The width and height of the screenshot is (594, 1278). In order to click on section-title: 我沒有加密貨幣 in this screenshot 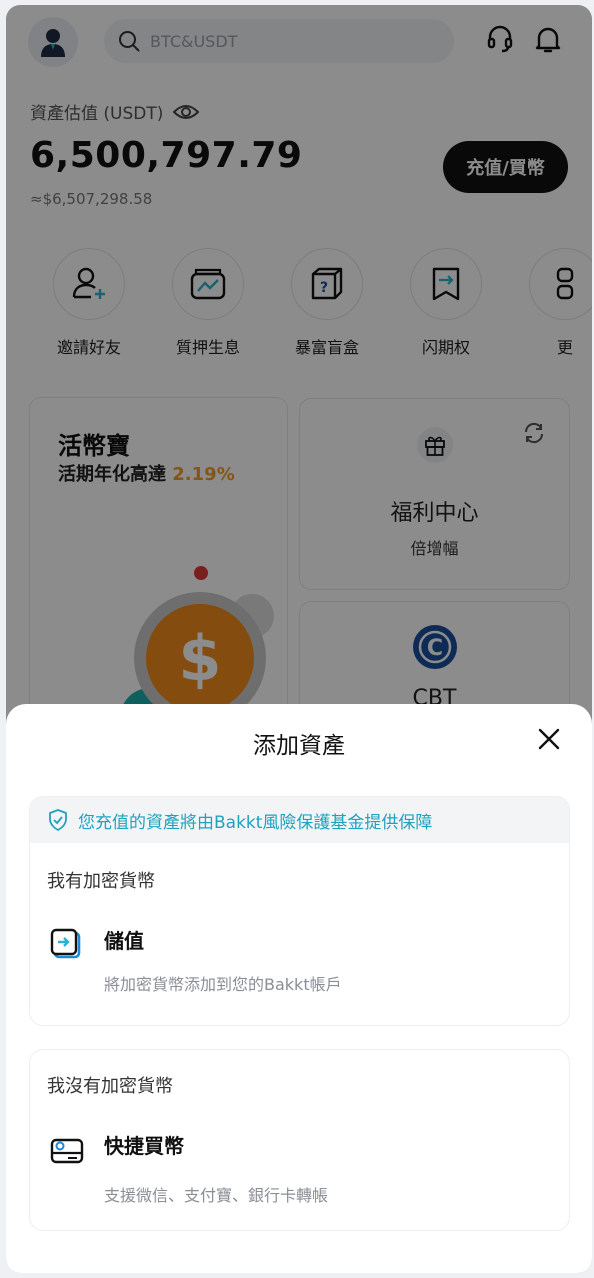, I will do `click(110, 1086)`.